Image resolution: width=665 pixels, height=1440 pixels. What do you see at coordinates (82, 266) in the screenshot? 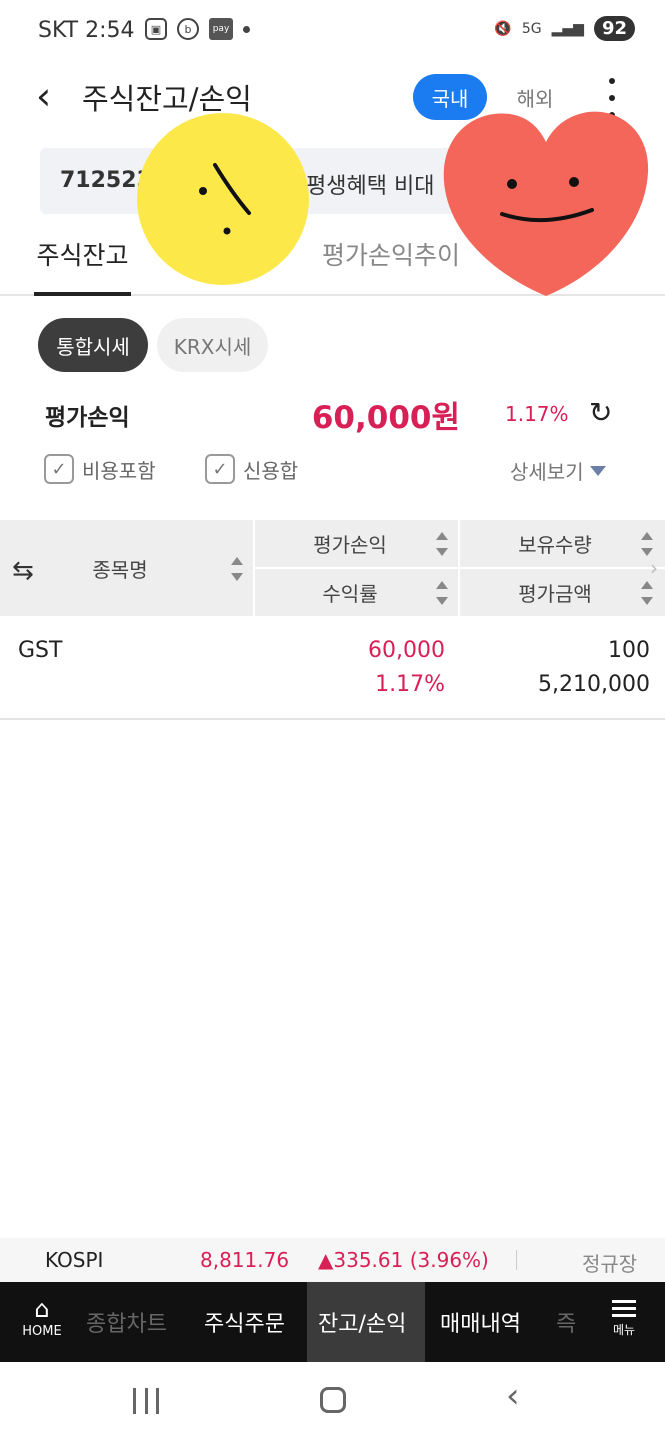
I see `tab-stock-balance: 주식잔고` at bounding box center [82, 266].